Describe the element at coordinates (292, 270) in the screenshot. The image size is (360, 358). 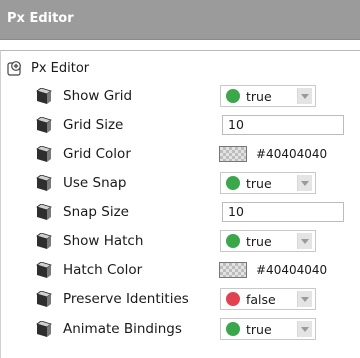
I see `hatch-color-value: #40404040` at that location.